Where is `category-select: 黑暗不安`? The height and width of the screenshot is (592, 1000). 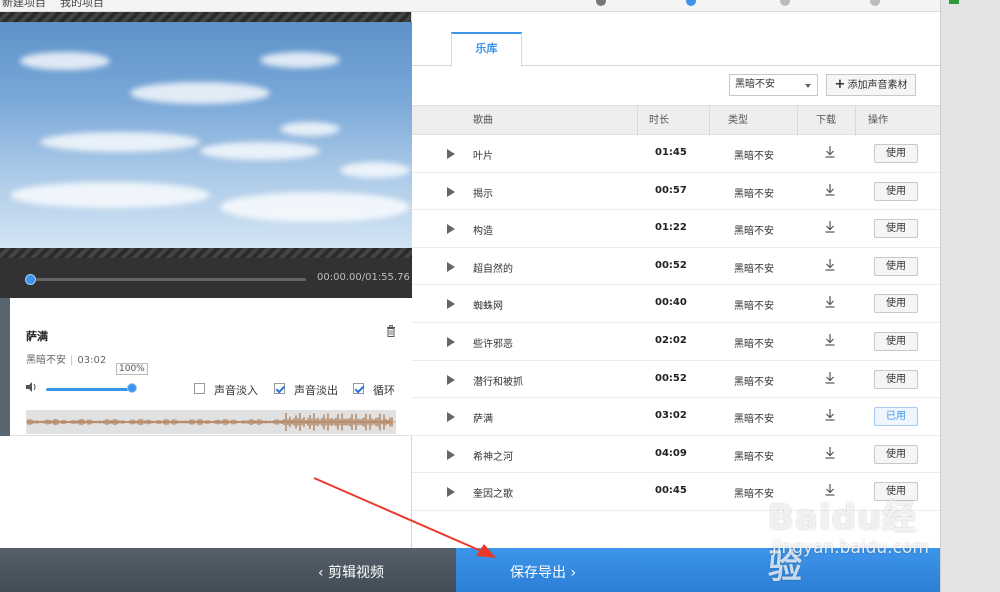 category-select: 黑暗不安 is located at coordinates (773, 85).